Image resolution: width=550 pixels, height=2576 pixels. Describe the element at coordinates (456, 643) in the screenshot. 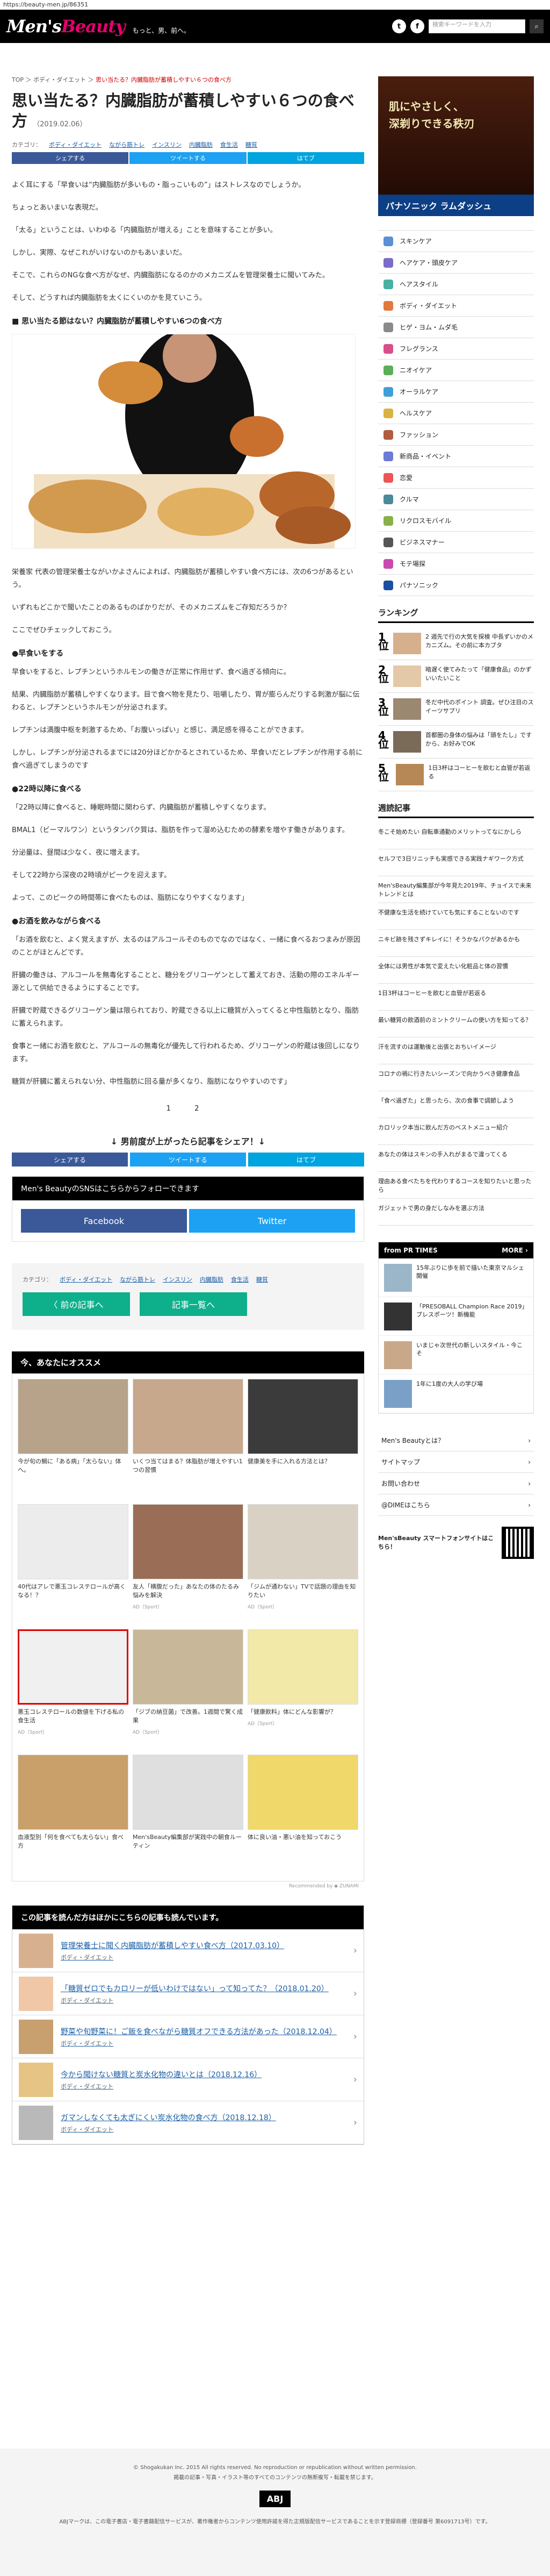

I see `ranking-item: 1位 2 週先で行の大気を探検 中長ずいかのメカニズム。その前に本カブタ` at that location.